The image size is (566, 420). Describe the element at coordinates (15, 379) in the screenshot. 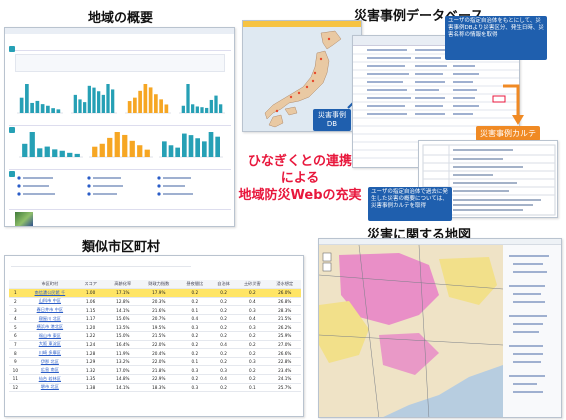

I see `table-cell: 11` at that location.